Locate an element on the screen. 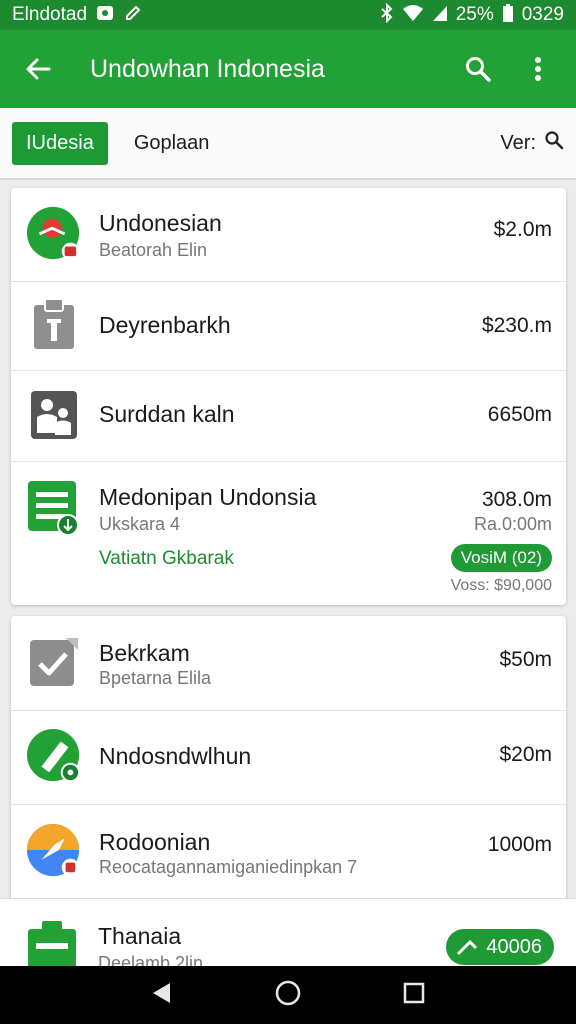 The height and width of the screenshot is (1024, 576). notification-icon is located at coordinates (105, 15).